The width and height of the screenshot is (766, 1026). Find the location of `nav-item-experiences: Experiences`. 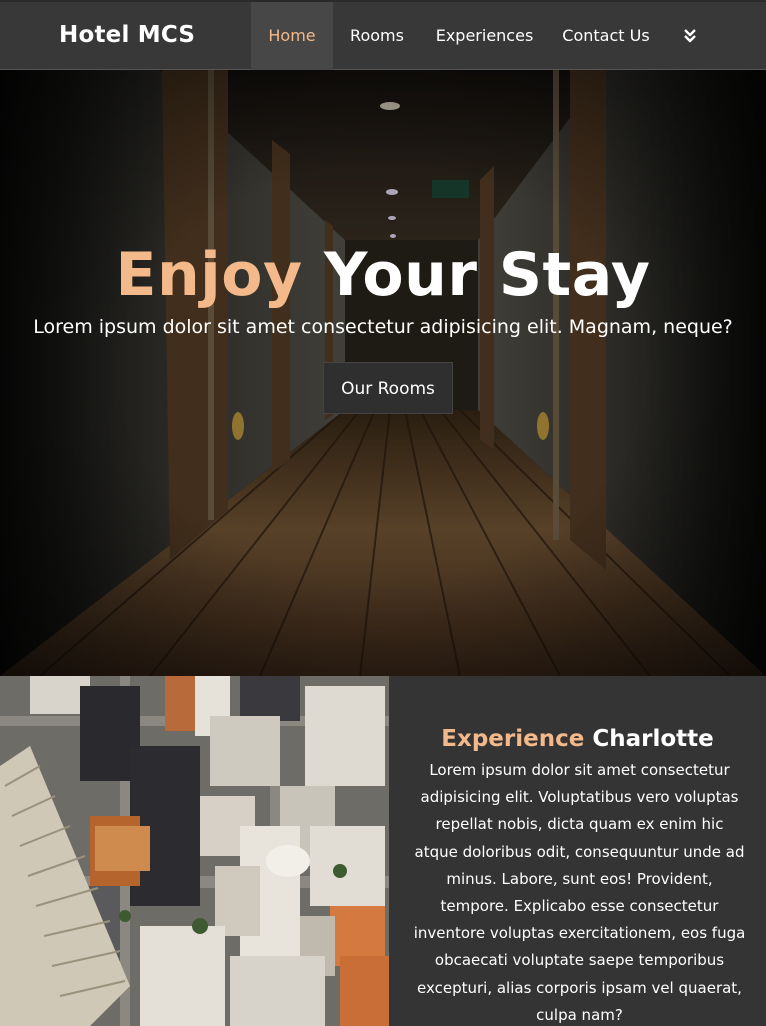

nav-item-experiences: Experiences is located at coordinates (484, 36).